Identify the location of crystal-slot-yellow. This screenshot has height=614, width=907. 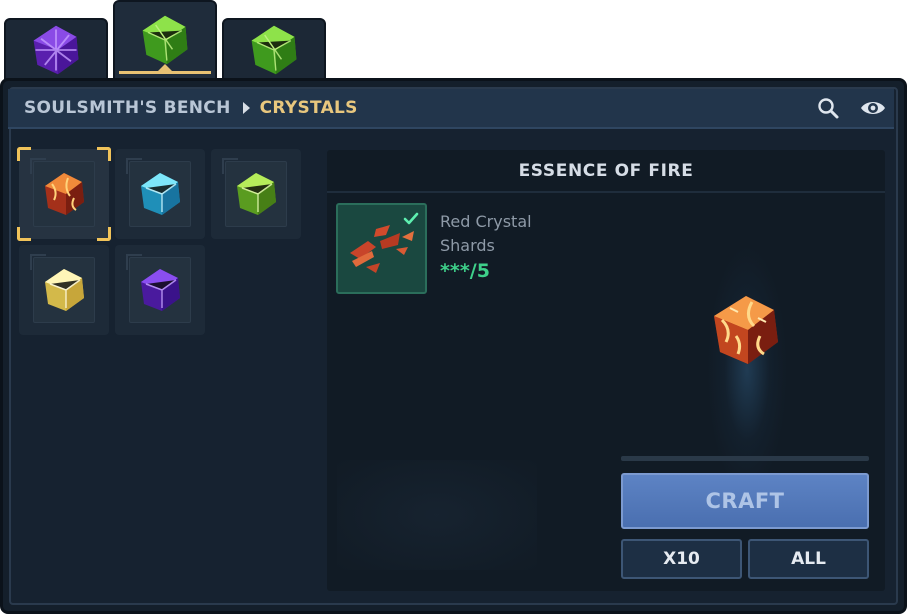
(64, 290).